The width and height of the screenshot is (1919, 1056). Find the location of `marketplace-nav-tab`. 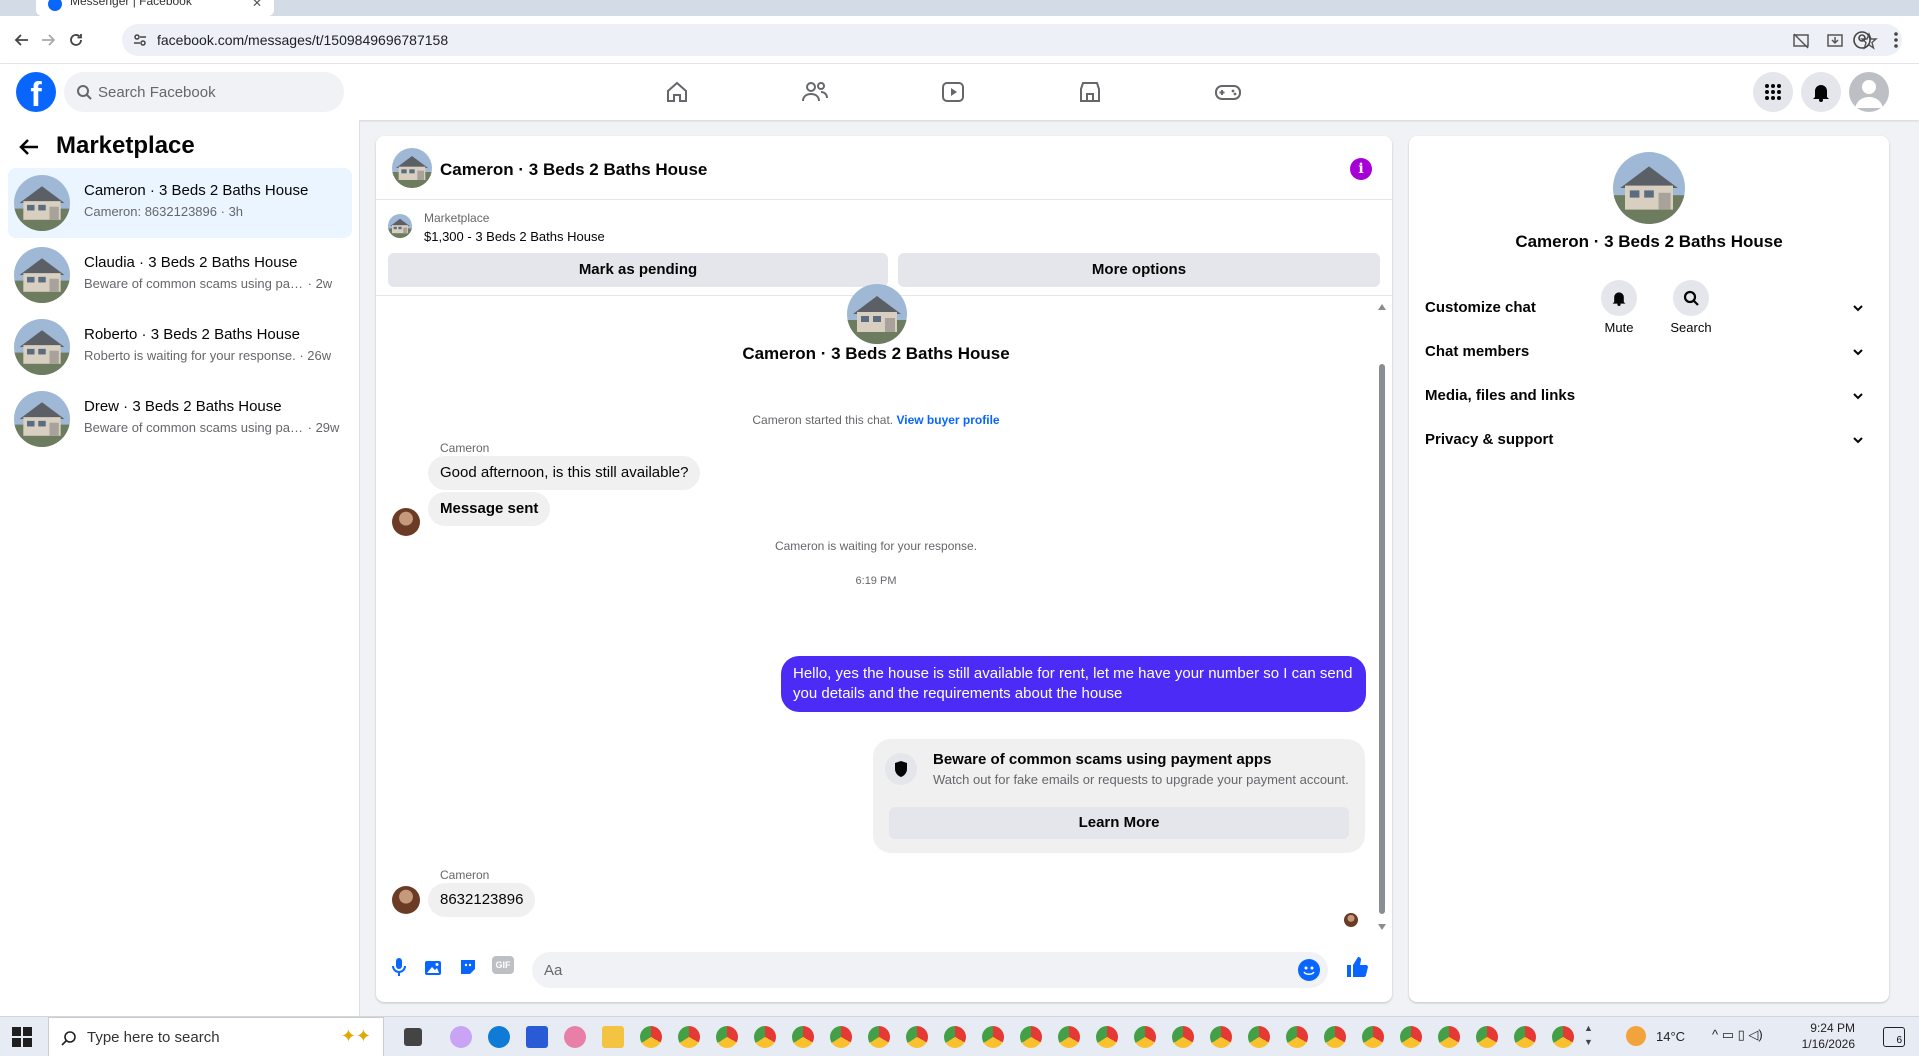

marketplace-nav-tab is located at coordinates (1090, 92).